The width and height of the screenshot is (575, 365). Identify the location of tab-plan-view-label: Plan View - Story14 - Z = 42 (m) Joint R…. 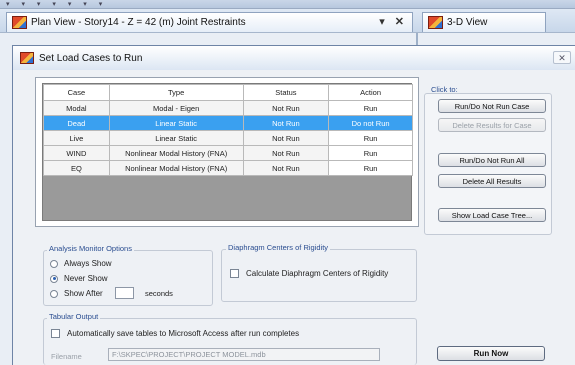
(138, 22).